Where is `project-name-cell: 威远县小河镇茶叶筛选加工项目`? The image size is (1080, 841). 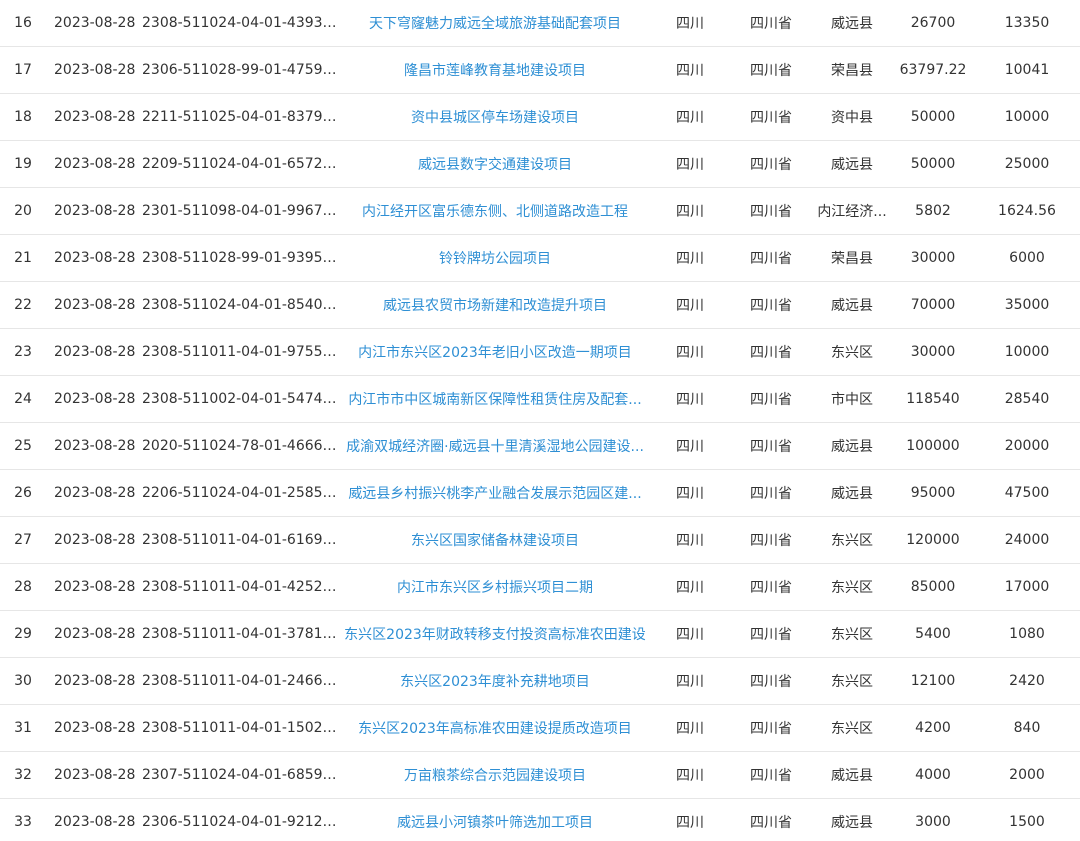 project-name-cell: 威远县小河镇茶叶筛选加工项目 is located at coordinates (495, 819).